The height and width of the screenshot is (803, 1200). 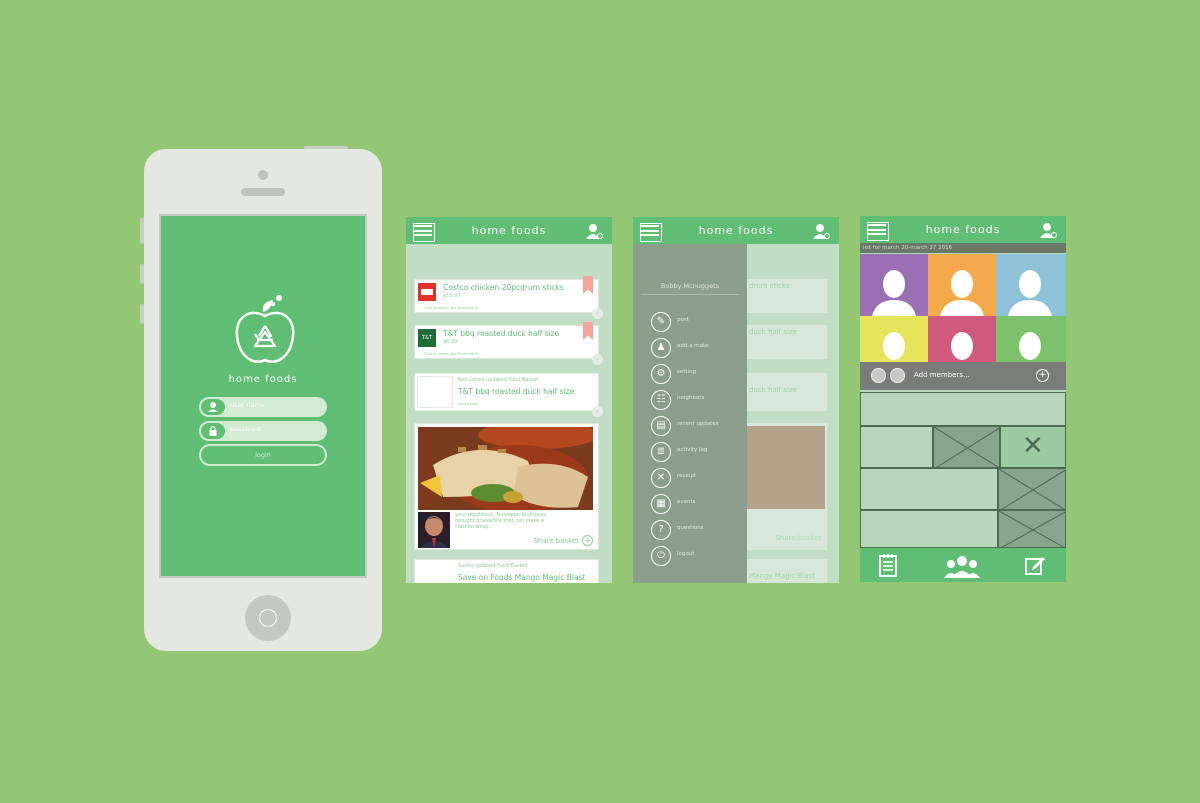 What do you see at coordinates (698, 424) in the screenshot?
I see `menu-item-label: recent updates` at bounding box center [698, 424].